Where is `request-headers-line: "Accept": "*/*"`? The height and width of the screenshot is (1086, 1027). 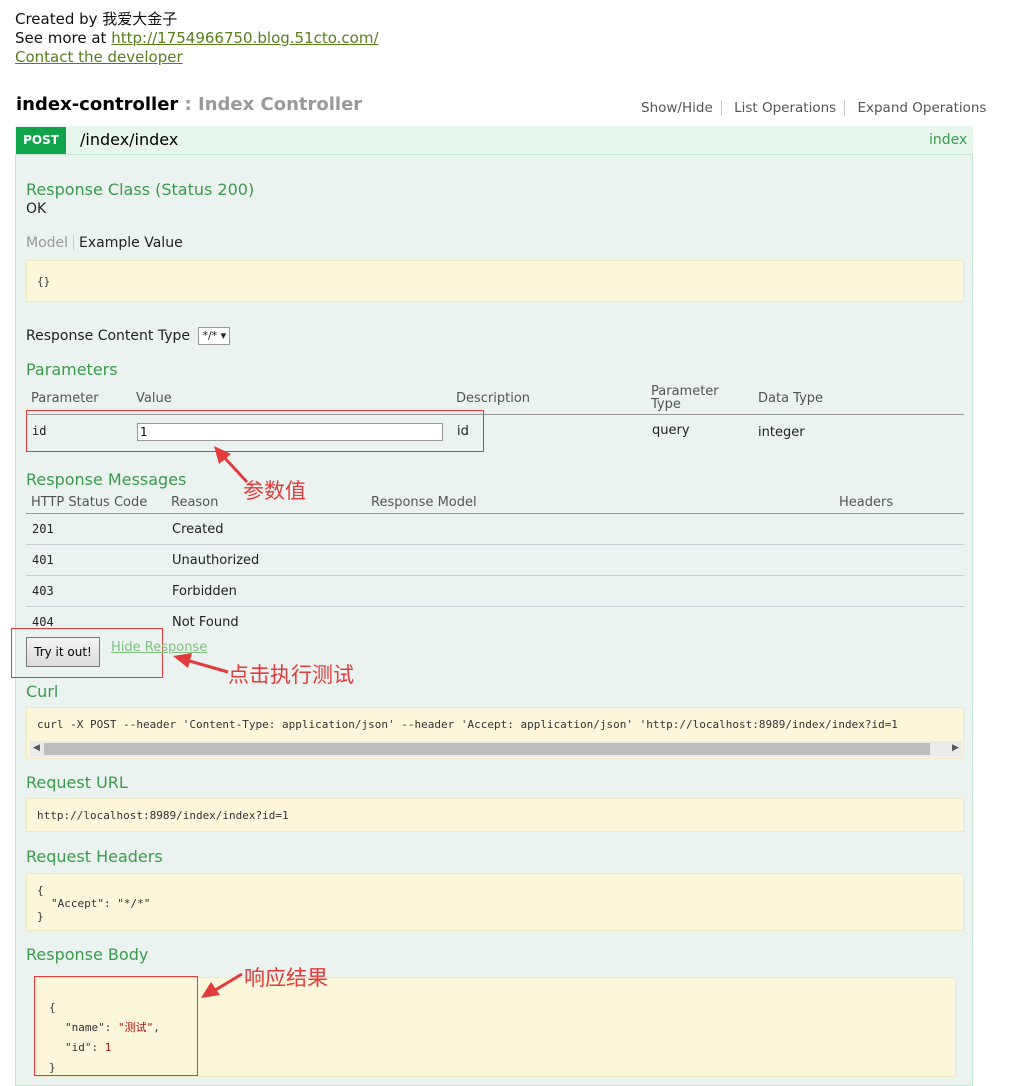
request-headers-line: "Accept": "*/*" is located at coordinates (101, 903).